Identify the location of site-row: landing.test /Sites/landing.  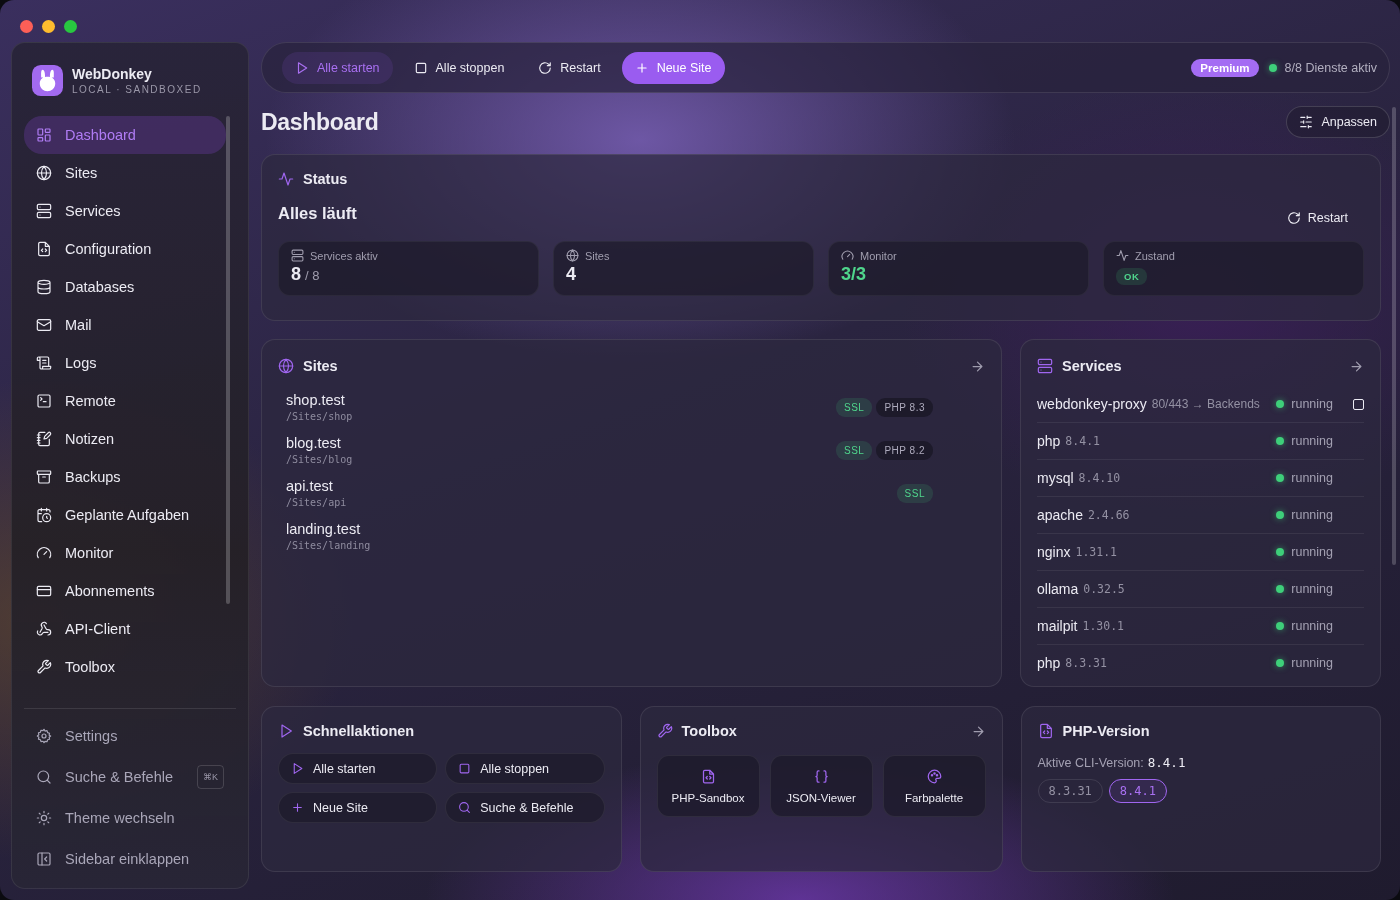
(631, 536).